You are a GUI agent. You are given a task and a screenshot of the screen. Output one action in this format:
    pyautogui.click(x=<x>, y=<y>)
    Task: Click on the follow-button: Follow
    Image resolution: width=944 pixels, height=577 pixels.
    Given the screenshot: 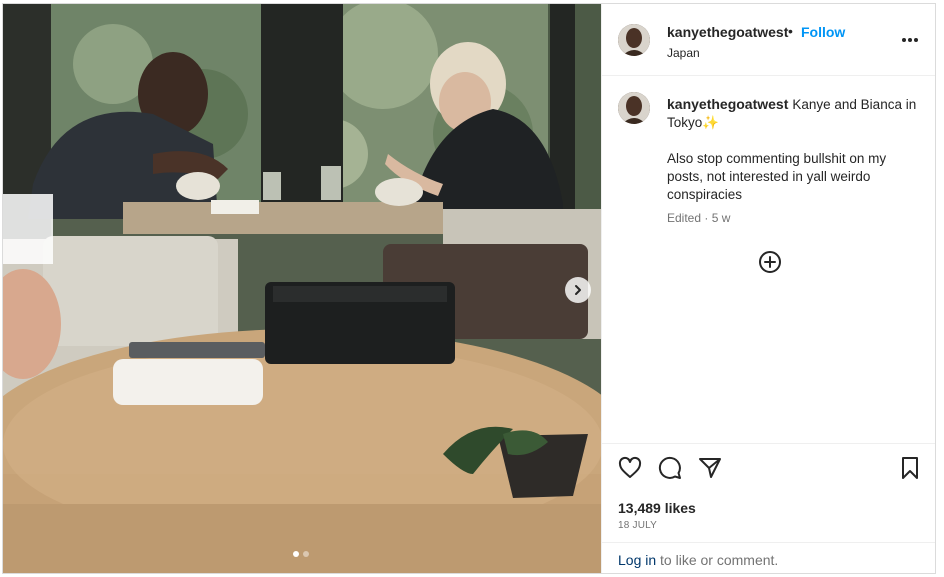 What is the action you would take?
    pyautogui.click(x=823, y=32)
    